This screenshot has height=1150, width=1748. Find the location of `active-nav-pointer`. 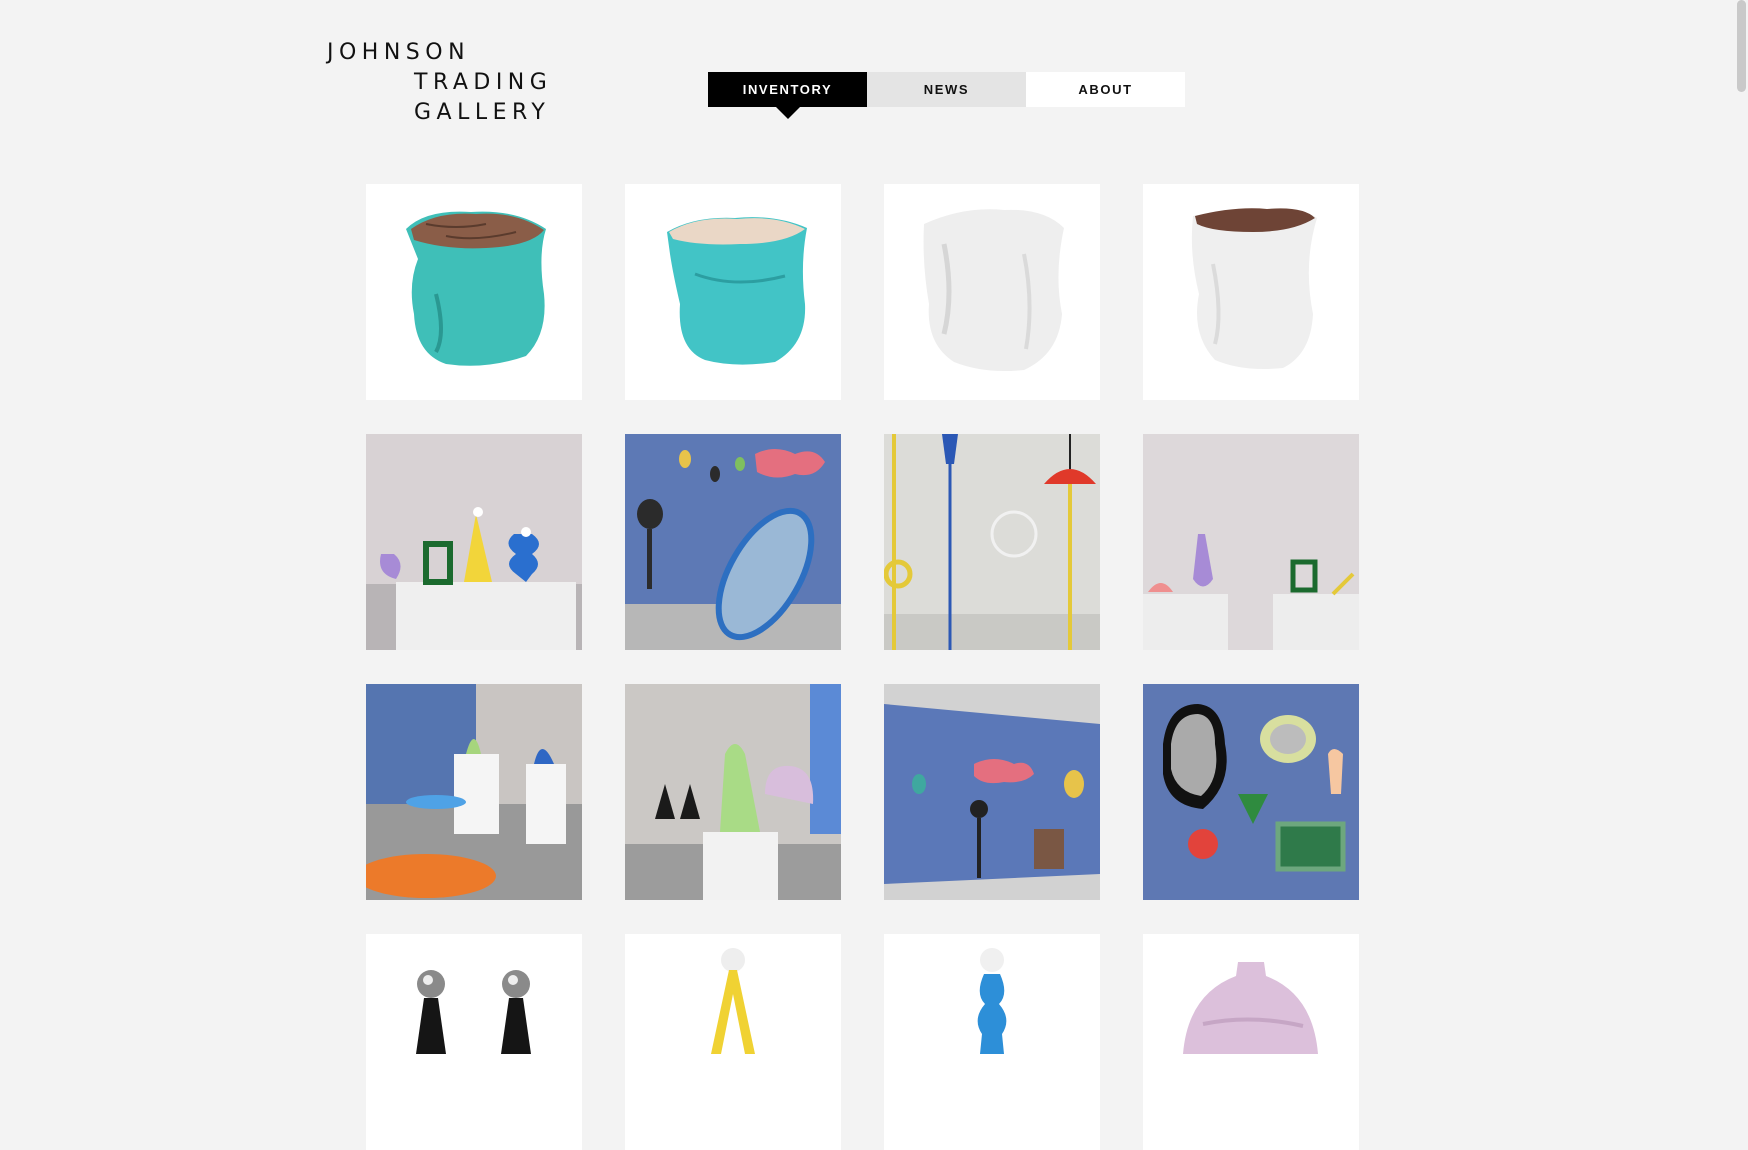

active-nav-pointer is located at coordinates (787, 113).